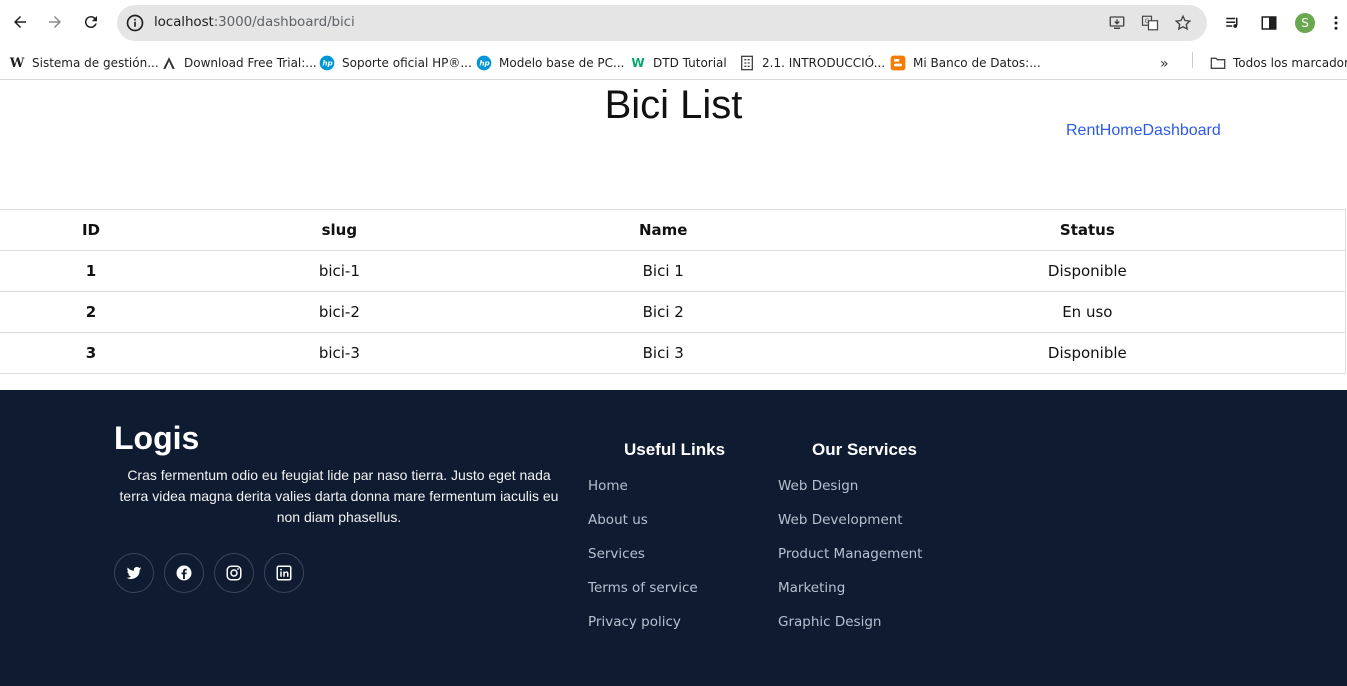  I want to click on column-header: ID, so click(91, 230).